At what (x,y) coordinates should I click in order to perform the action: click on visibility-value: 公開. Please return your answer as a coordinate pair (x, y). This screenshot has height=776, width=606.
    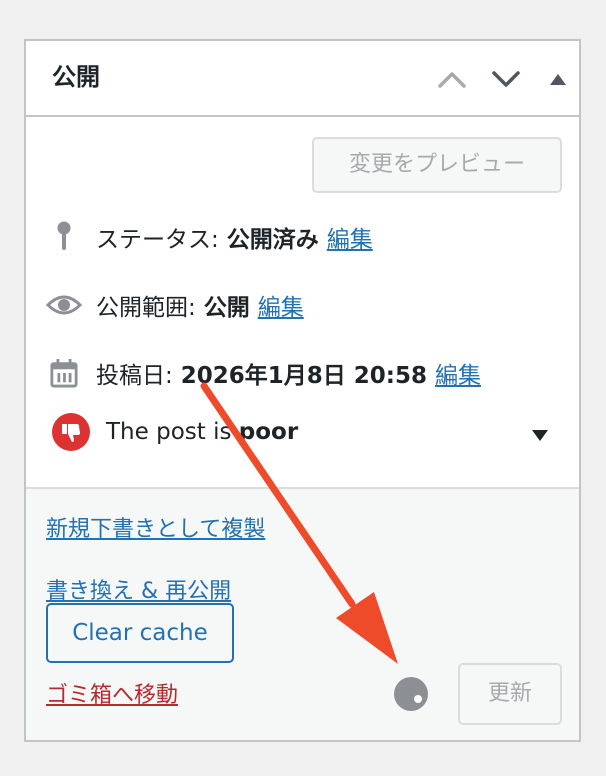
    Looking at the image, I should click on (226, 308).